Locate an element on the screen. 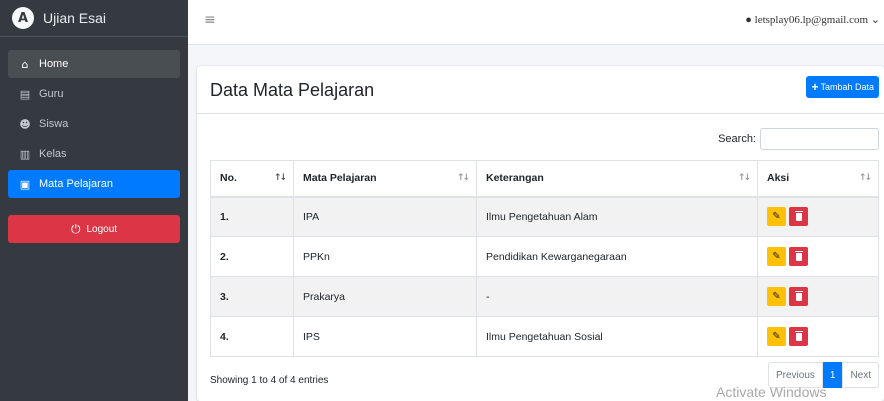  book-icon: ▣ is located at coordinates (25, 184).